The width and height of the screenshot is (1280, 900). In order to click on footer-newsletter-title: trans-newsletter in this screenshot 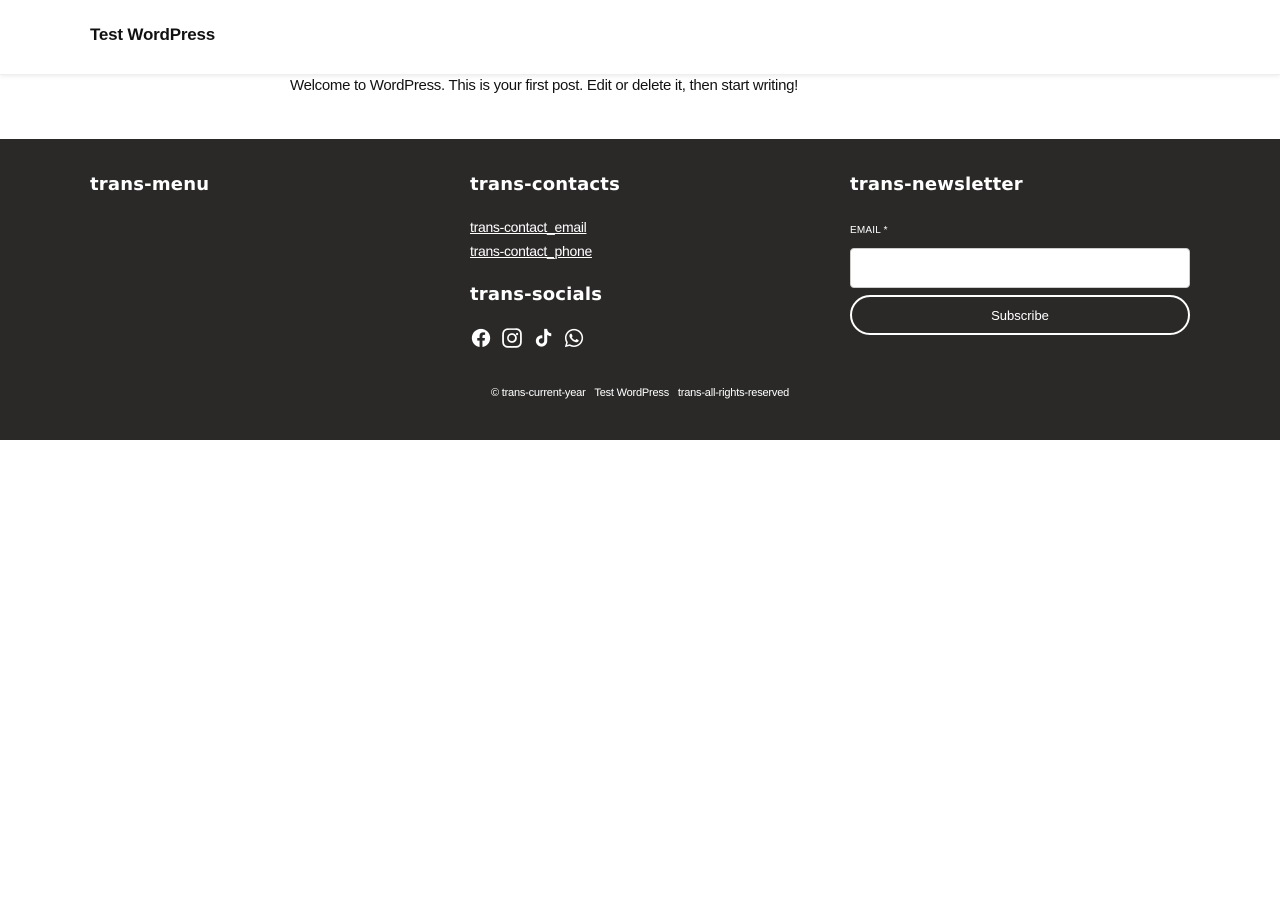, I will do `click(936, 184)`.